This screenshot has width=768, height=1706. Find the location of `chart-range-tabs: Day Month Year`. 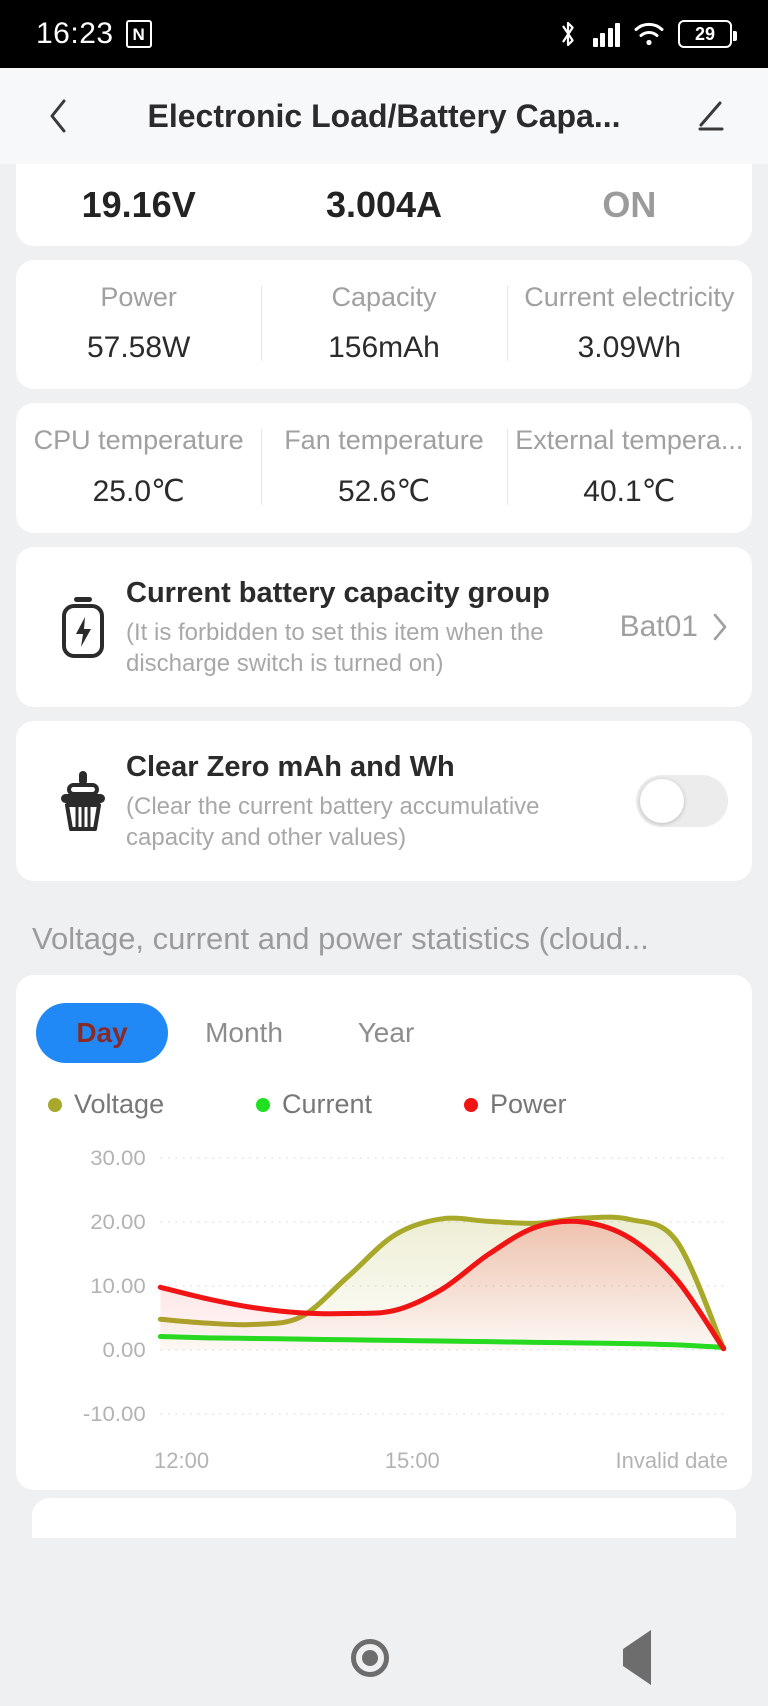

chart-range-tabs: Day Month Year is located at coordinates (384, 1033).